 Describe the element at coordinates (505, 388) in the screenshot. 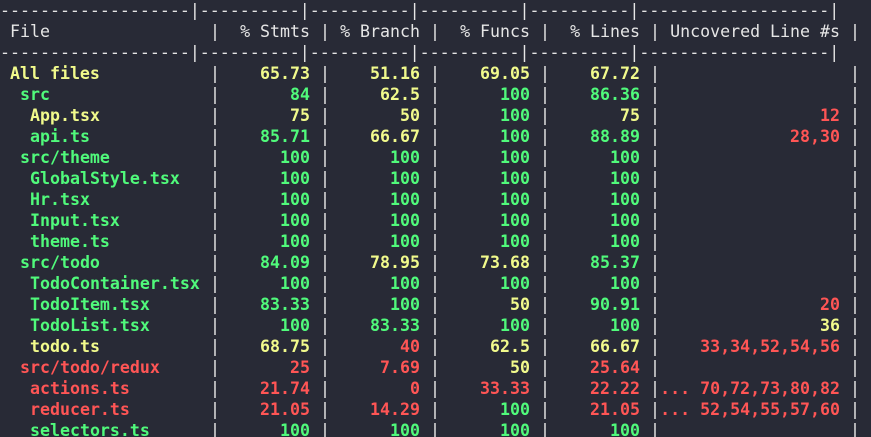

I see `cell-funcs: 33.33` at that location.